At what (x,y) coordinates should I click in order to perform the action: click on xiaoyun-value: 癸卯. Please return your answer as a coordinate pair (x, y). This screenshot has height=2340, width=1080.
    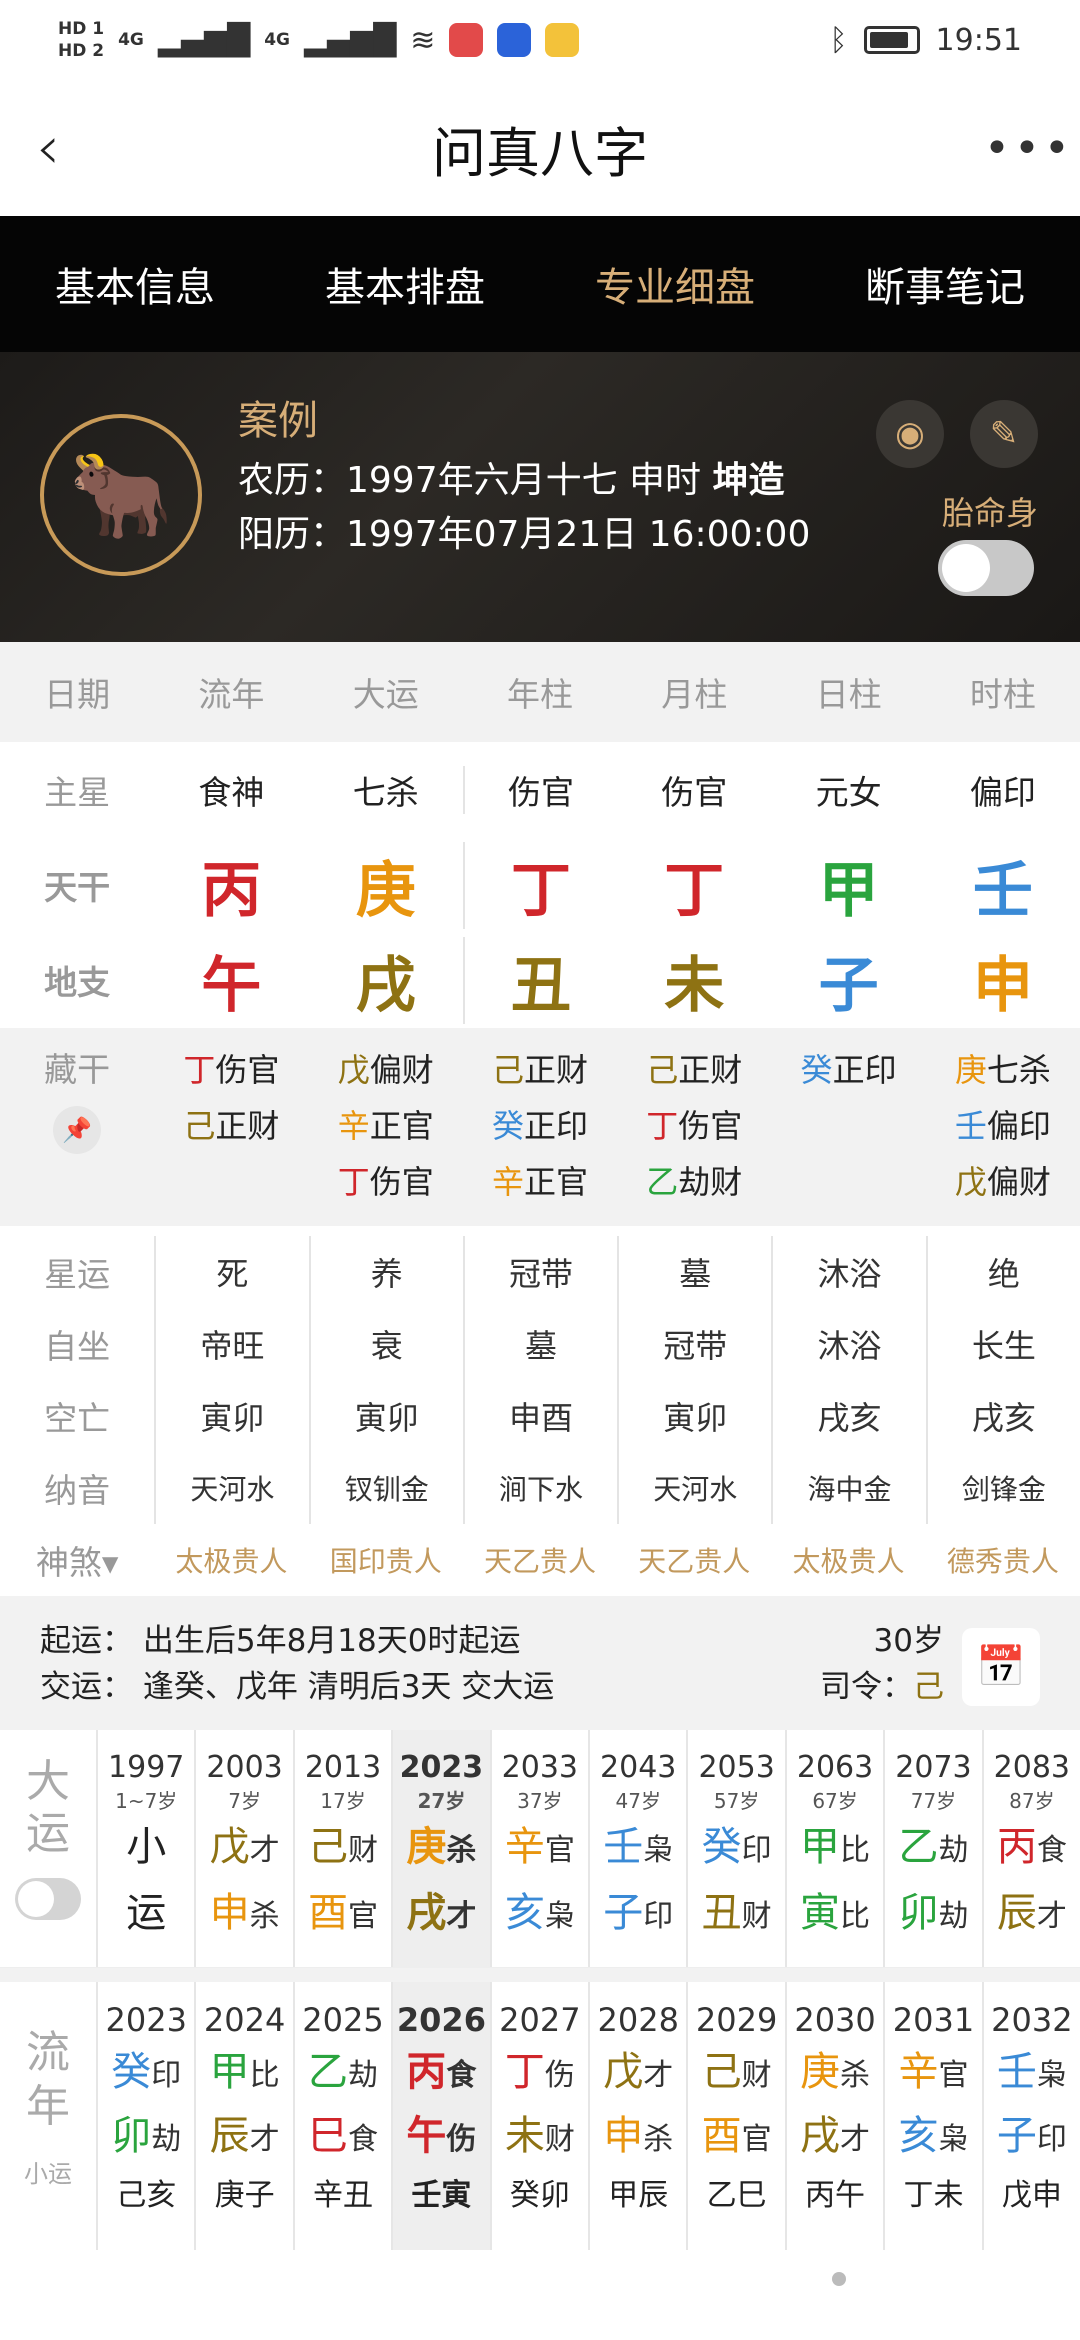
    Looking at the image, I should click on (539, 2195).